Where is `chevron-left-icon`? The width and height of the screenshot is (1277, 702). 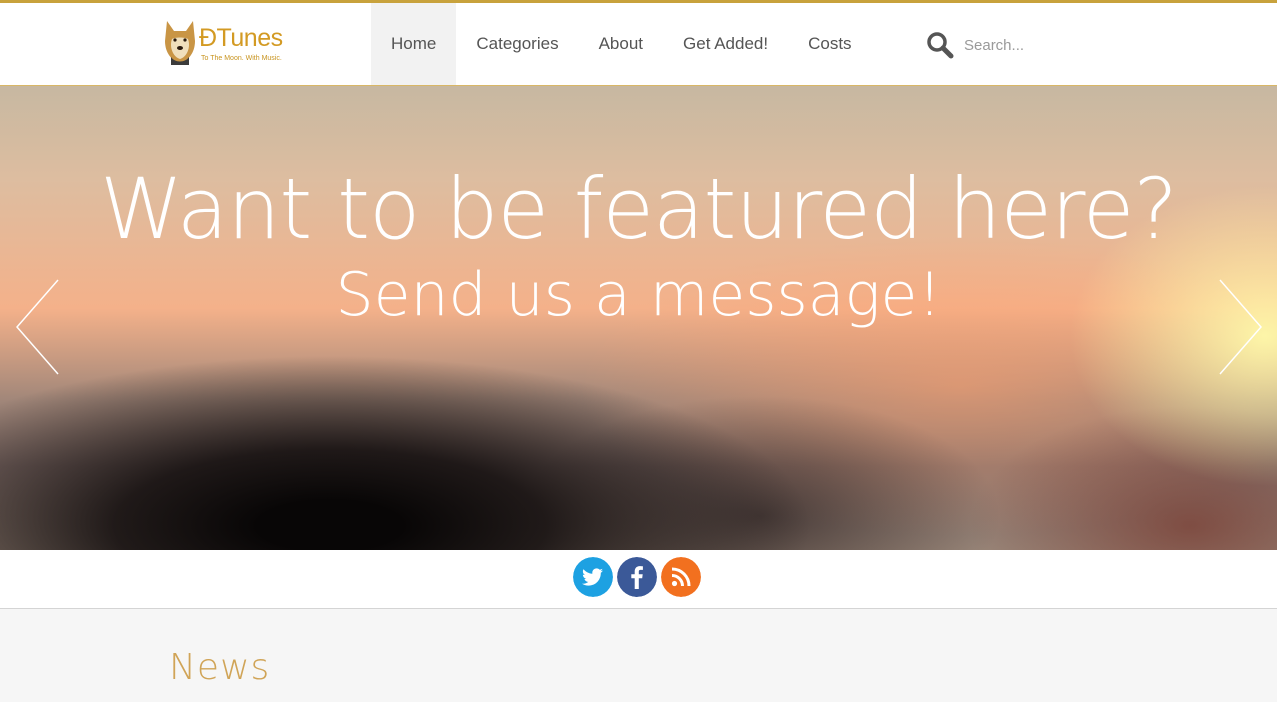 chevron-left-icon is located at coordinates (37, 327).